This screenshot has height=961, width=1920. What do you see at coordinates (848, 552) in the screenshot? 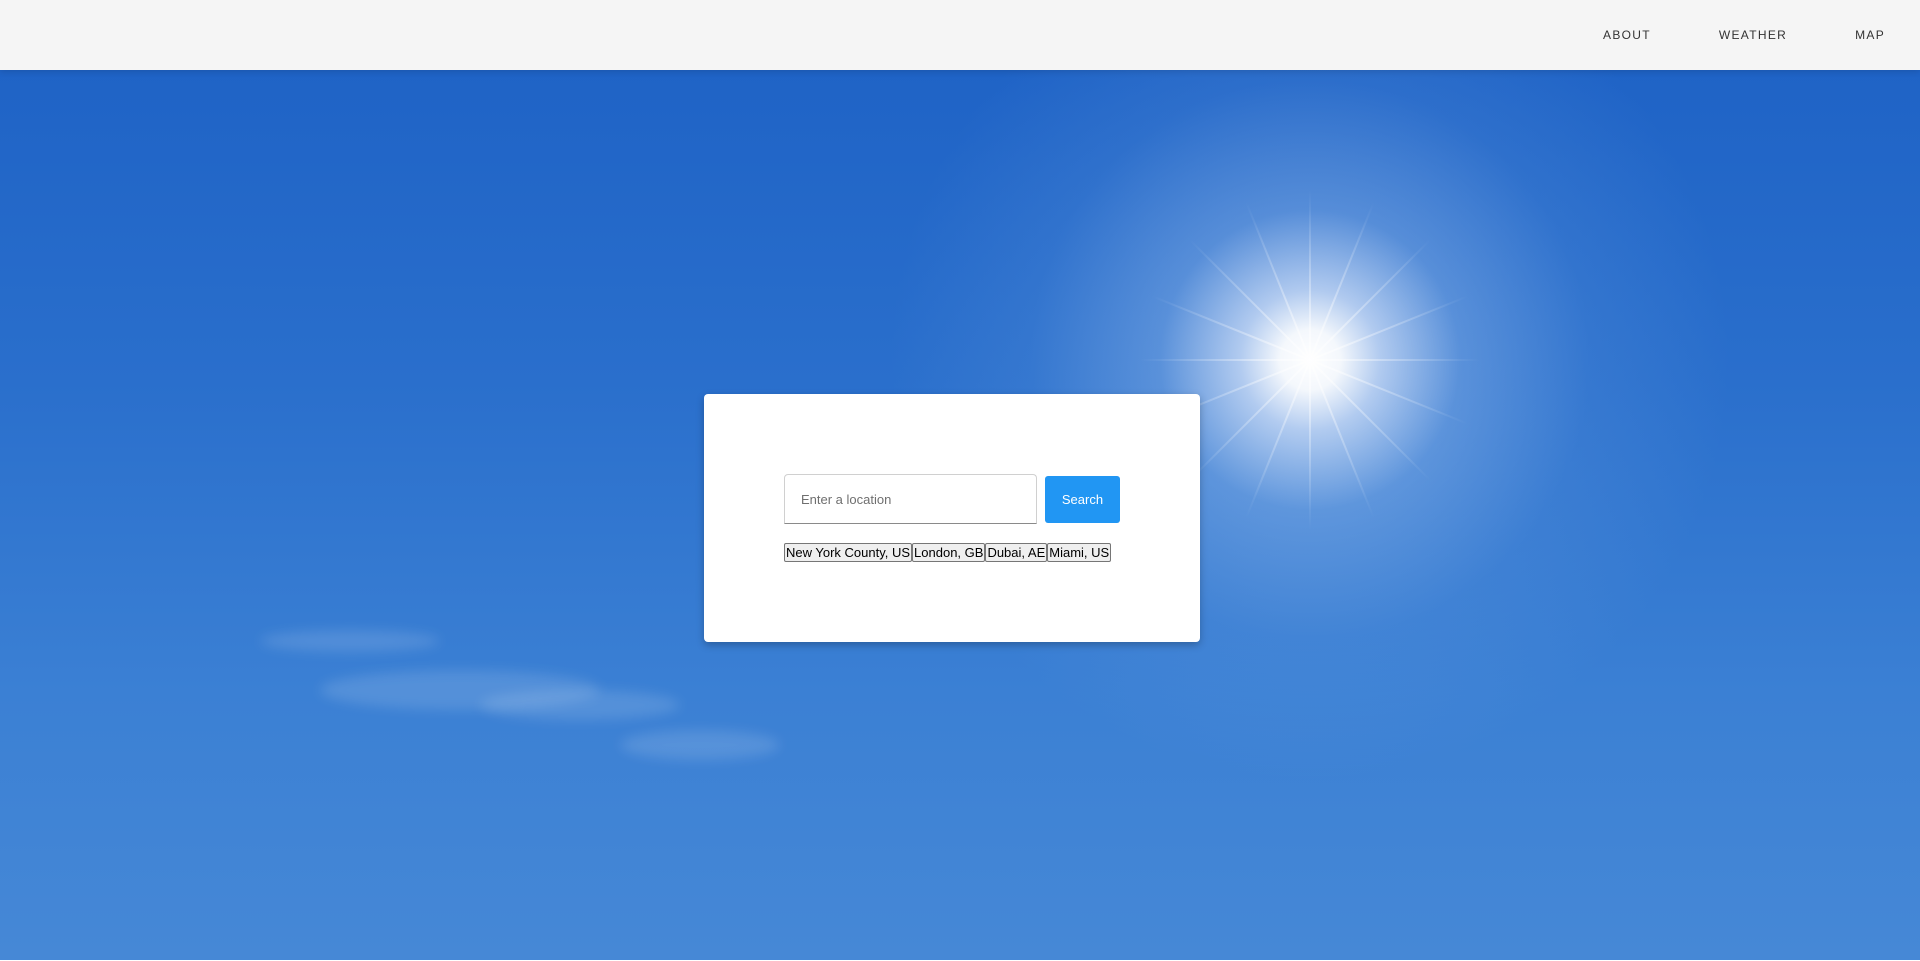
I see `quick-location-new-york: New York County, US` at bounding box center [848, 552].